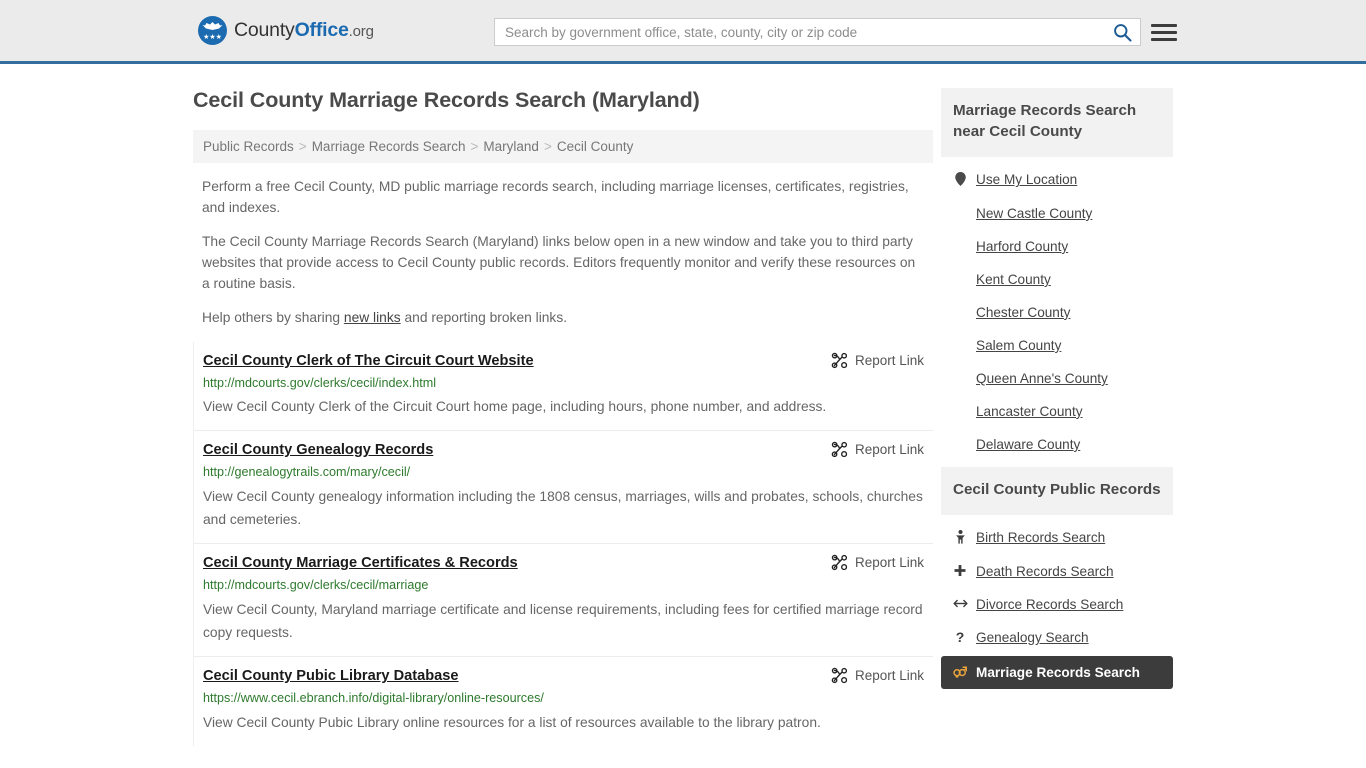  What do you see at coordinates (960, 604) in the screenshot?
I see `divorce-arrows-icon` at bounding box center [960, 604].